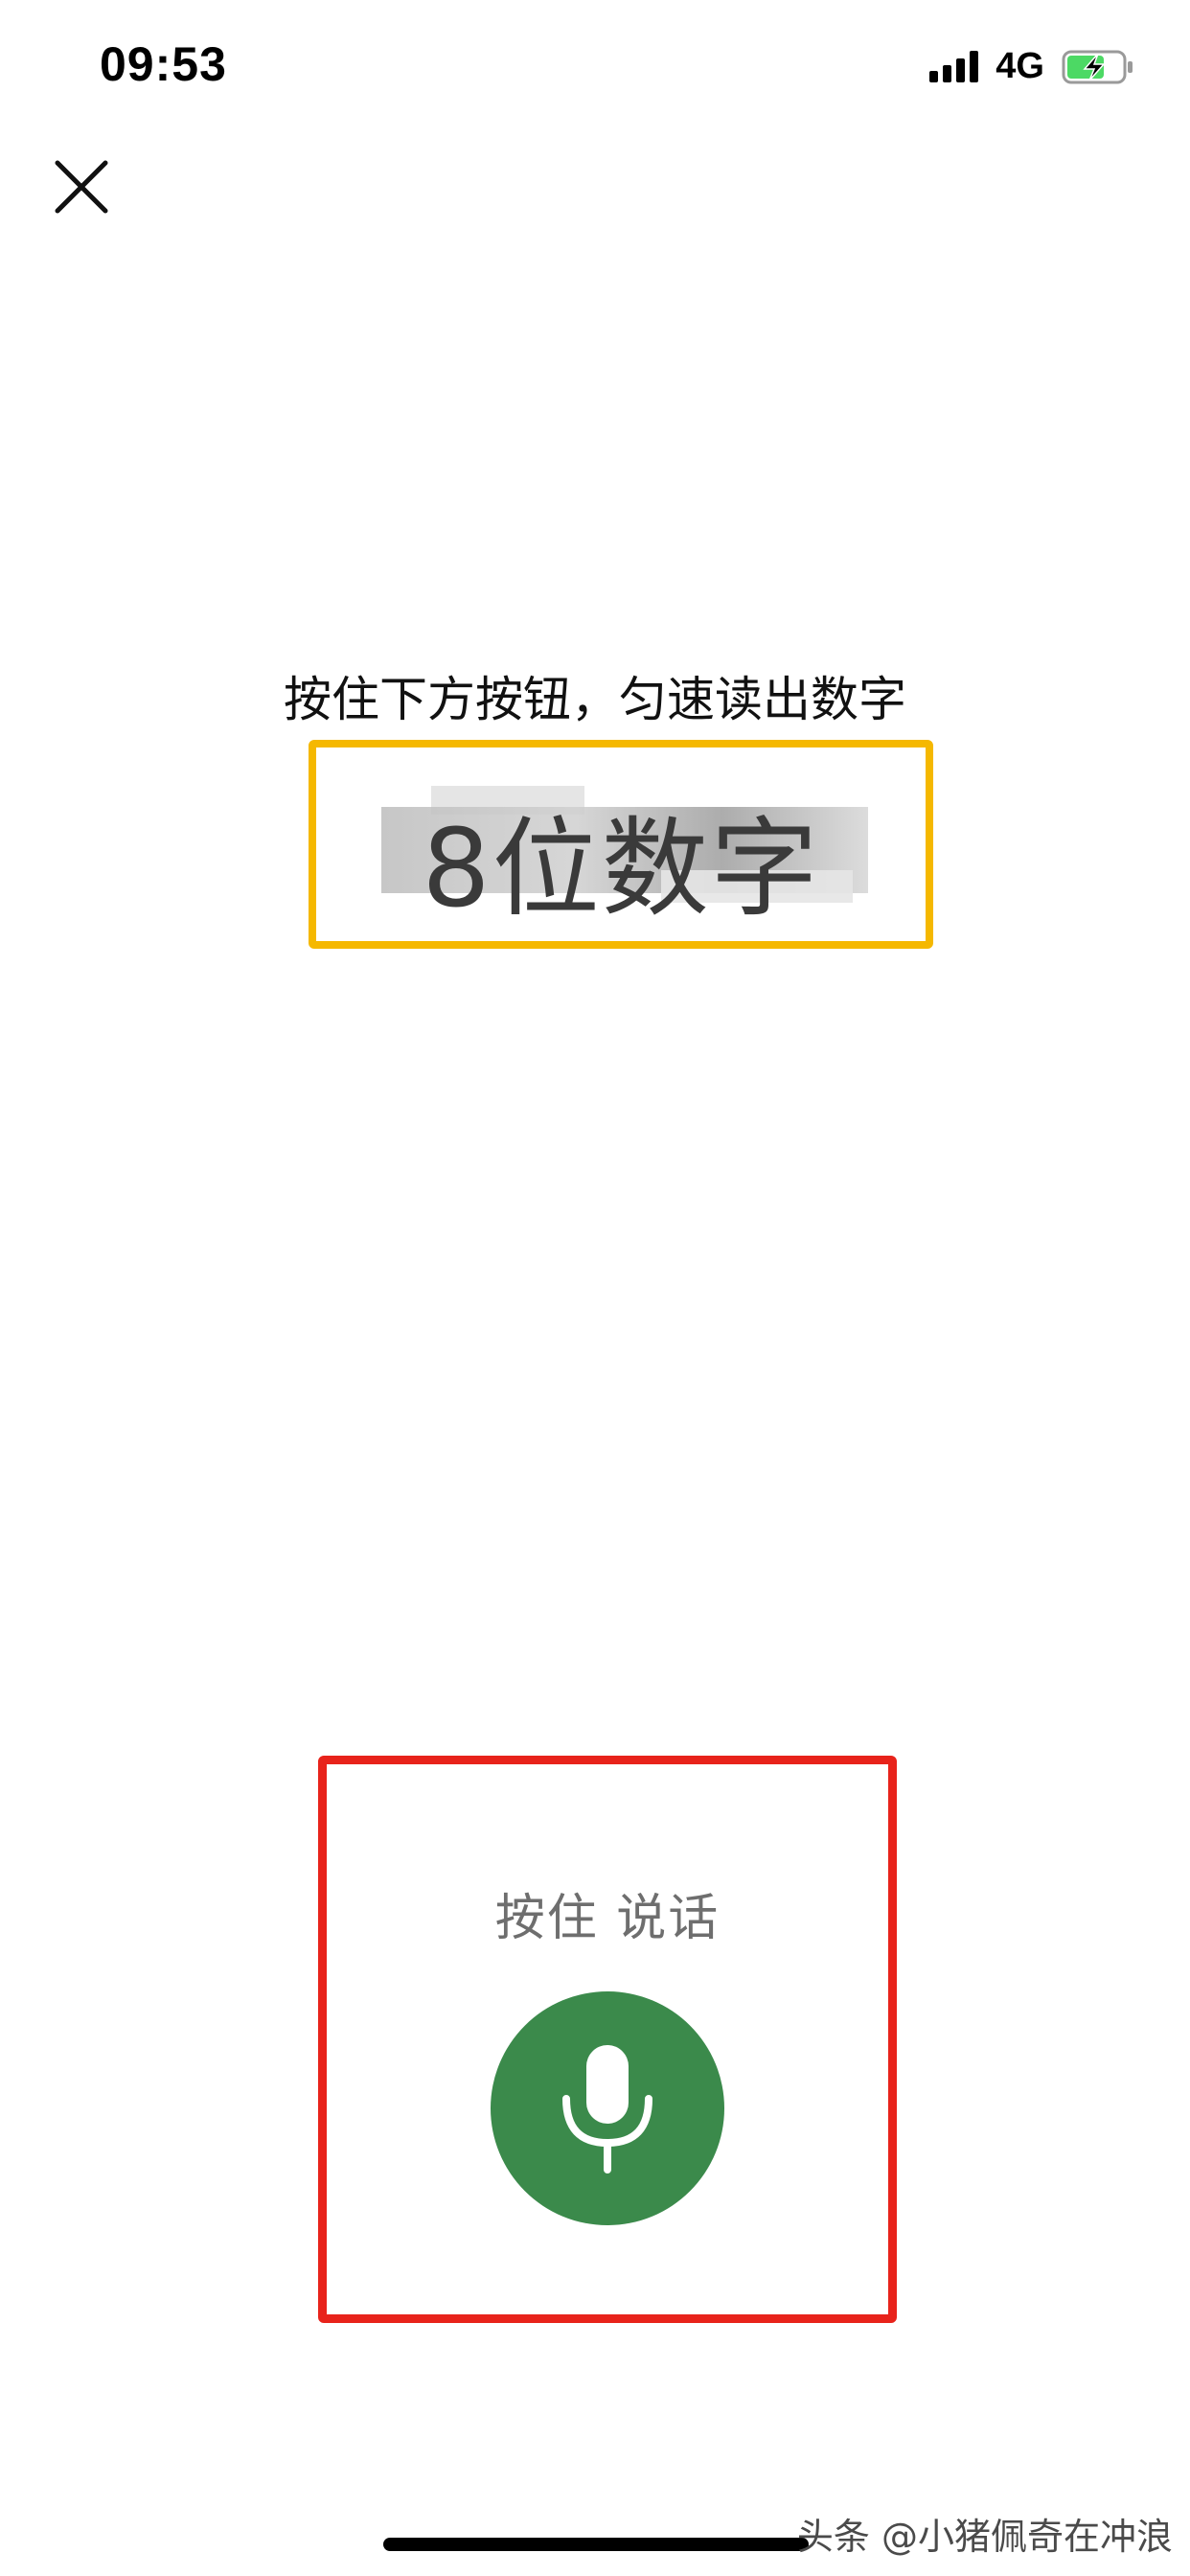 The image size is (1190, 2576). I want to click on hold-to-talk-button, so click(607, 2108).